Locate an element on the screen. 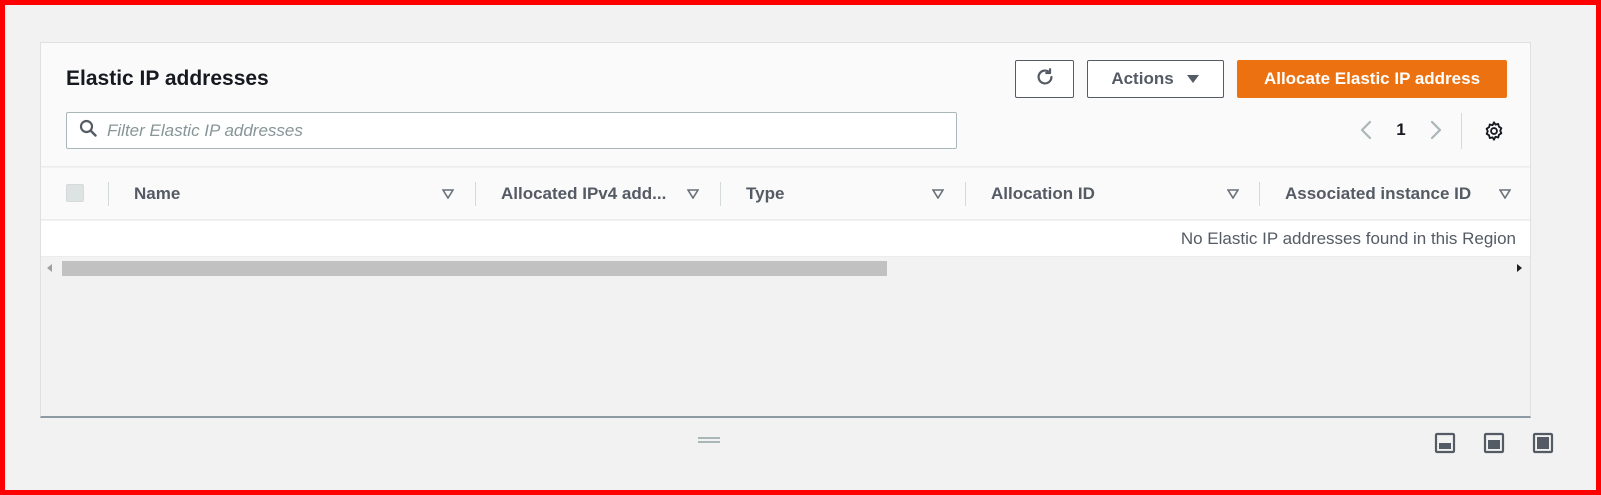 The image size is (1601, 495). search-input is located at coordinates (527, 130).